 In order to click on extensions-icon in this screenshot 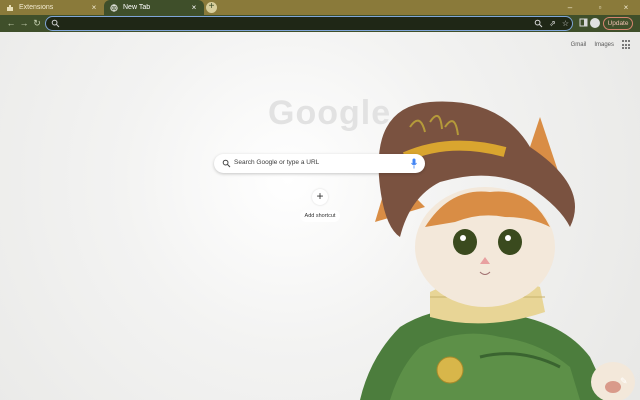, I will do `click(10, 8)`.